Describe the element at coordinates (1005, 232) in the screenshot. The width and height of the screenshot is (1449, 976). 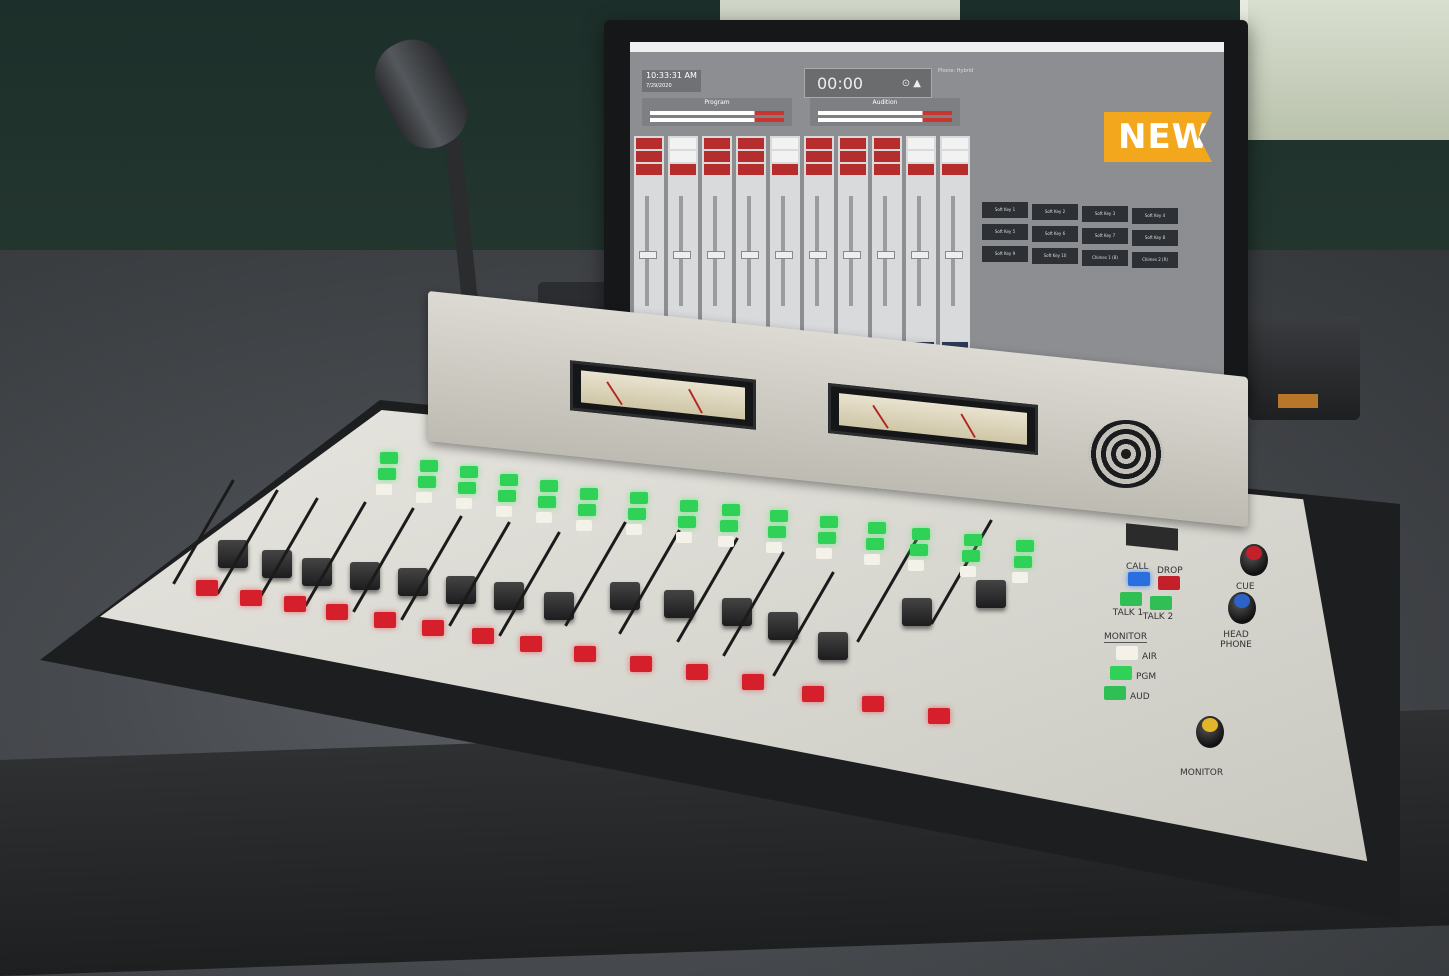
I see `soft-key-button: Soft Key 5` at that location.